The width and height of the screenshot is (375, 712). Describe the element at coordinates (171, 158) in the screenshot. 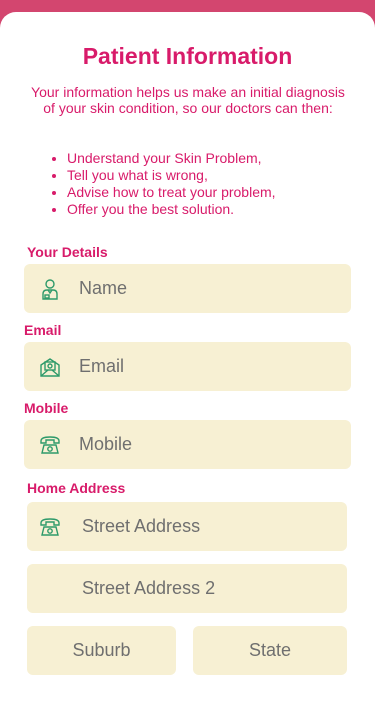

I see `list-item: Understand your Skin Problem,` at that location.